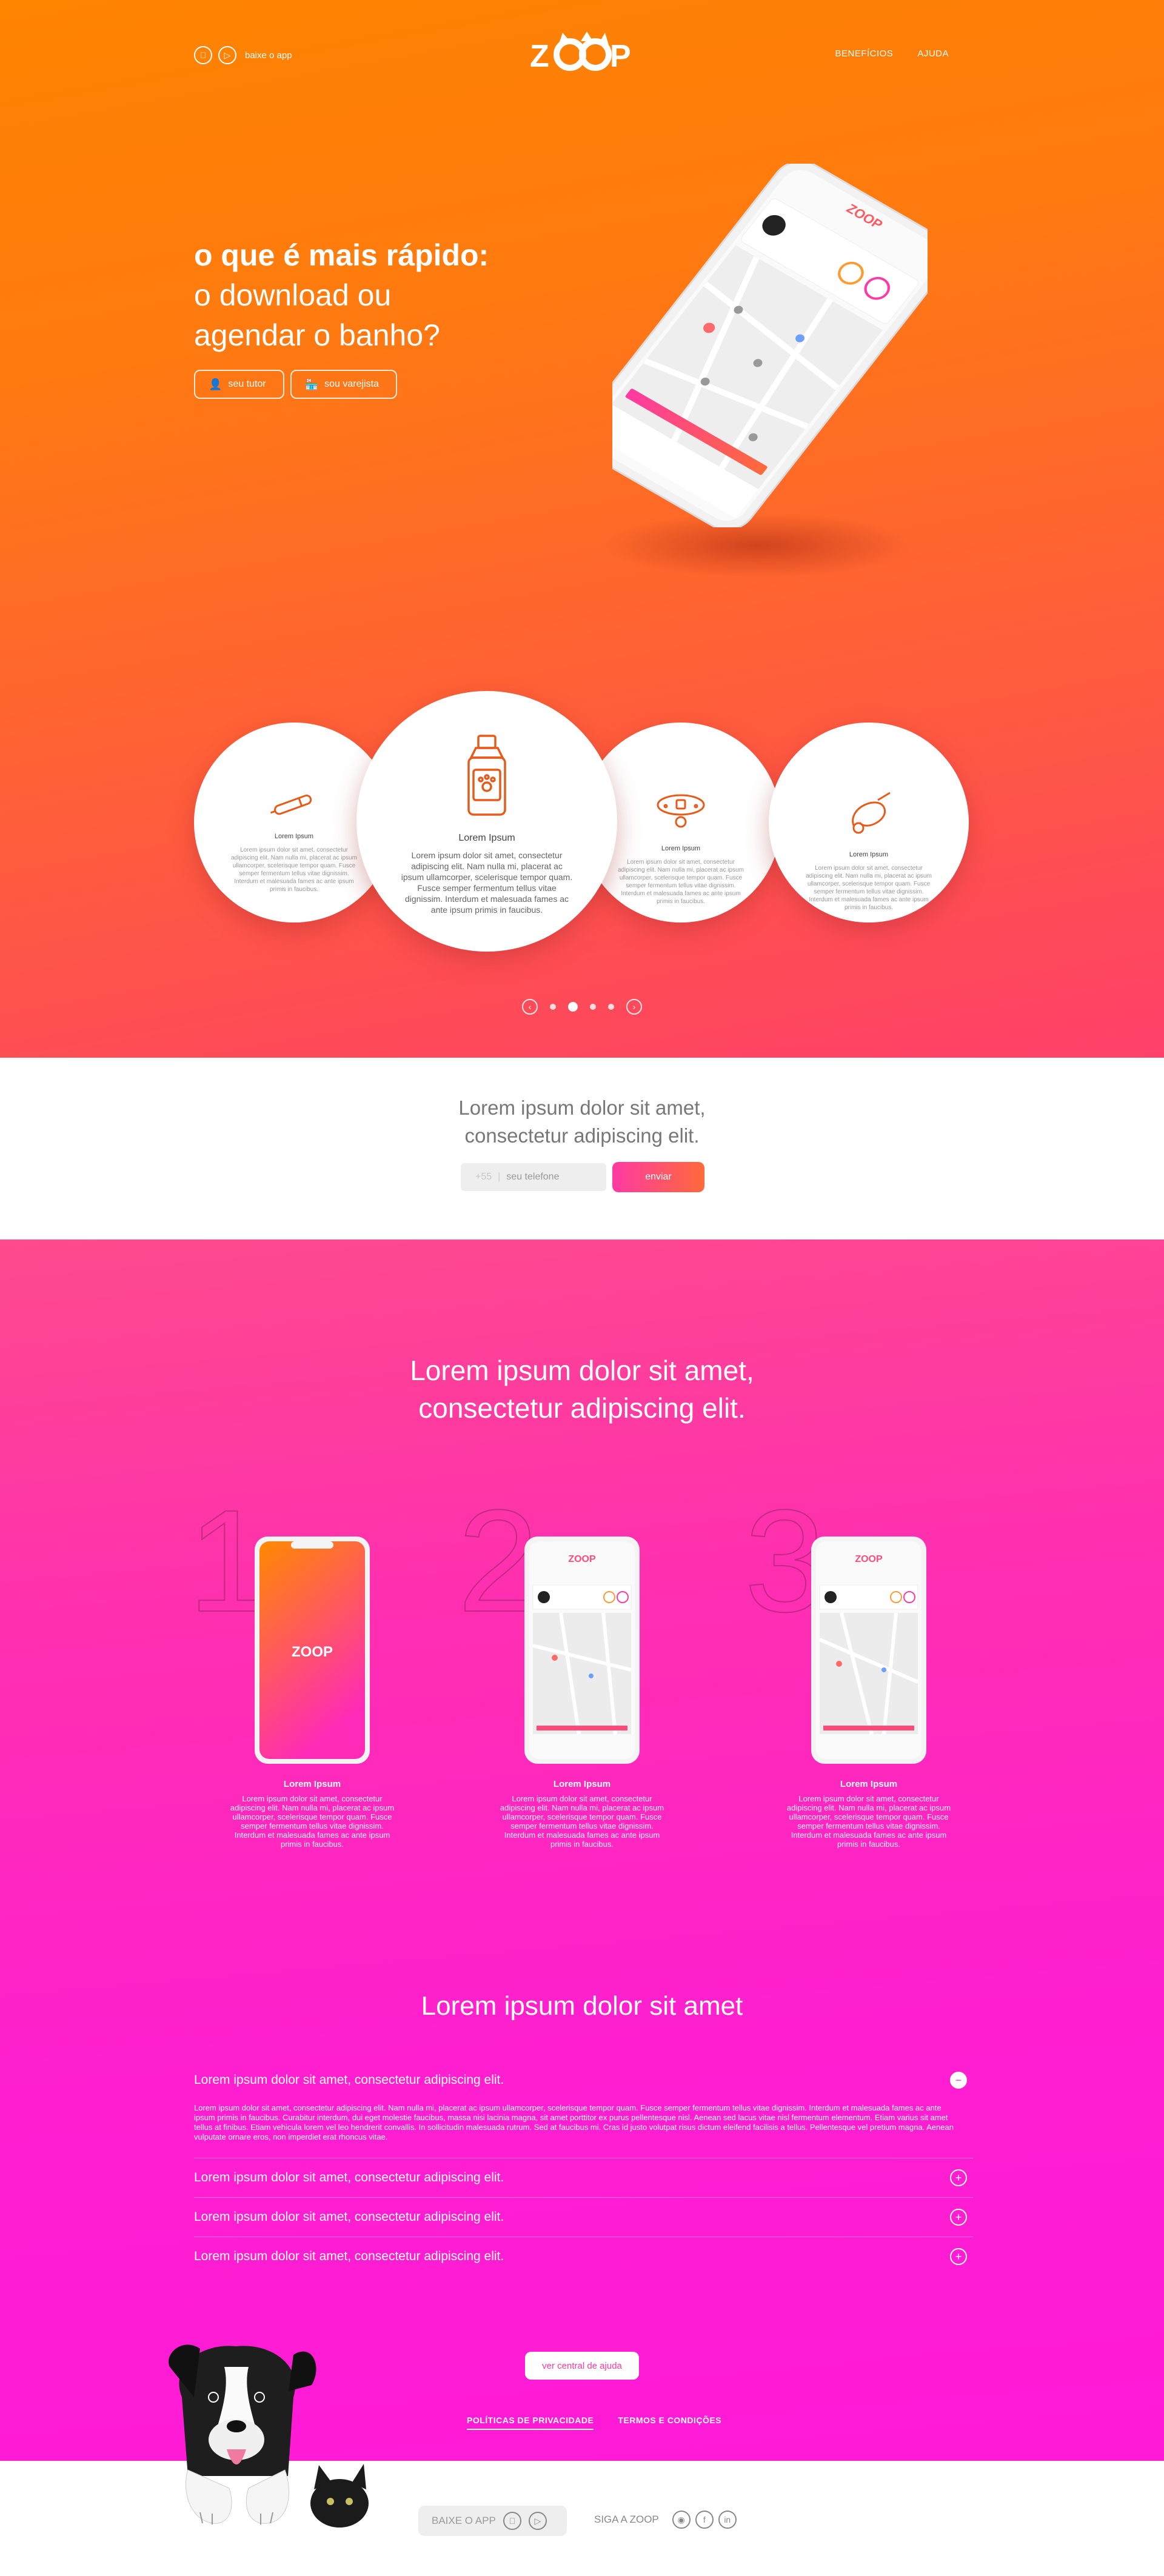  I want to click on hero-phone-mockup: ZOOP, so click(770, 345).